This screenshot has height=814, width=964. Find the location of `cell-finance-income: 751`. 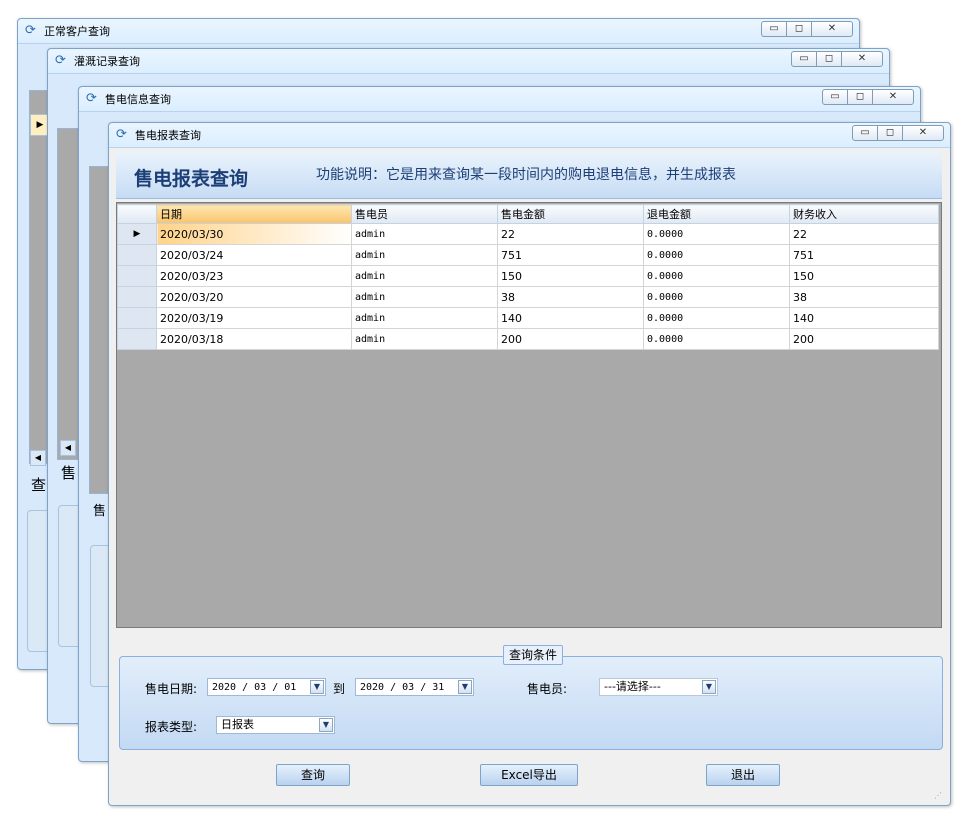

cell-finance-income: 751 is located at coordinates (864, 255).